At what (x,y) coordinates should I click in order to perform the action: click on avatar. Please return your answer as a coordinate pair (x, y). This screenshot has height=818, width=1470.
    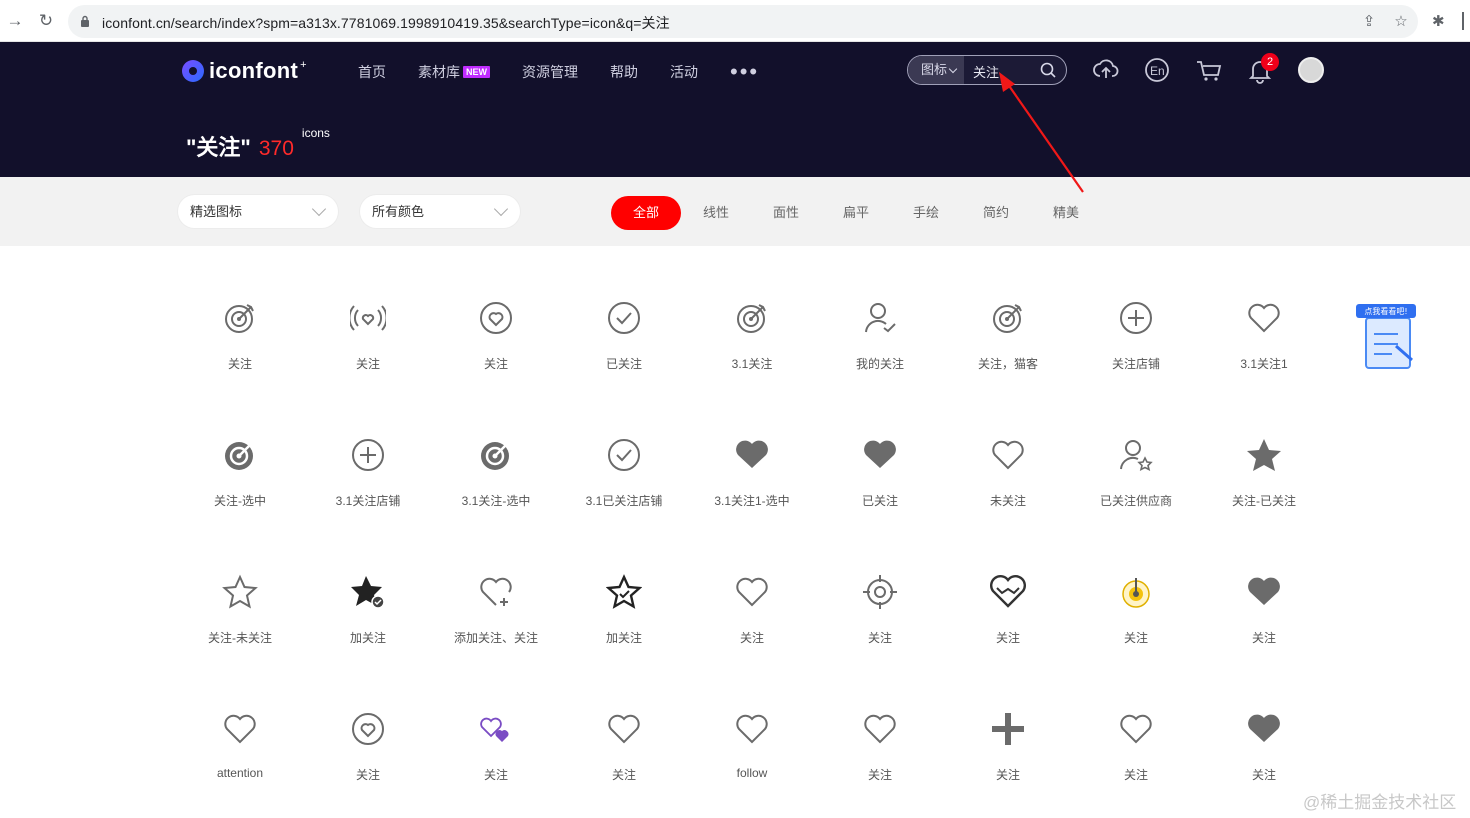
    Looking at the image, I should click on (1311, 70).